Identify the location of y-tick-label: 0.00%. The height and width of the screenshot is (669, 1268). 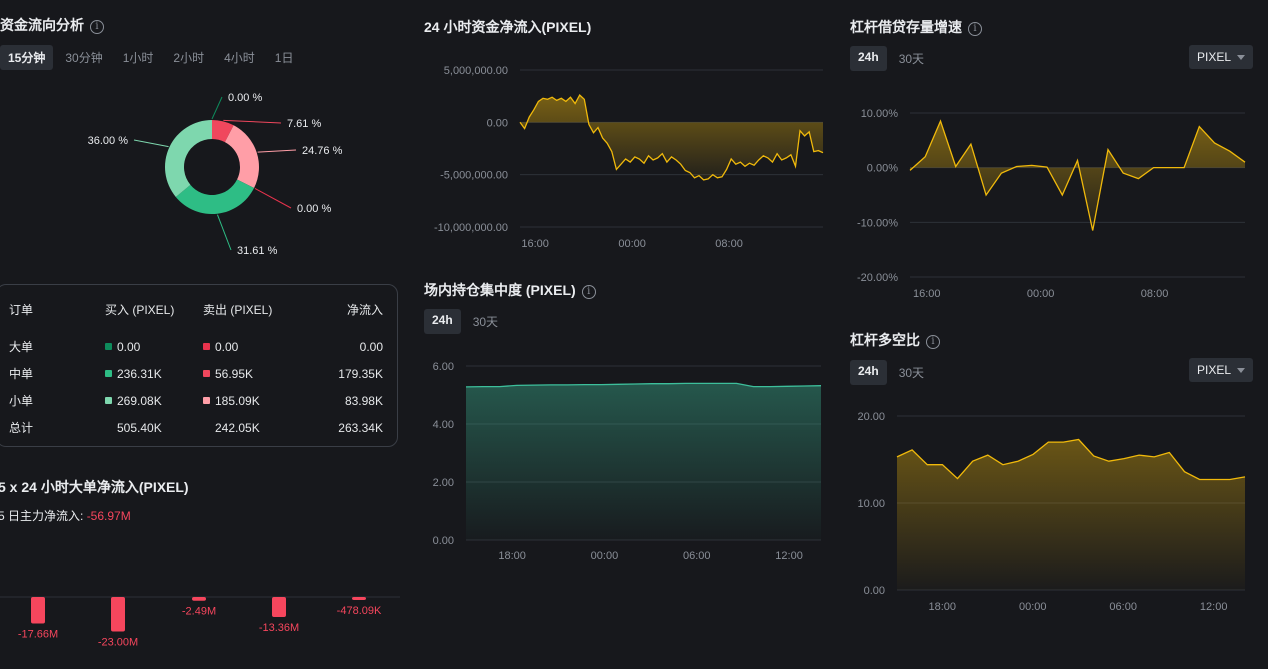
(882, 169).